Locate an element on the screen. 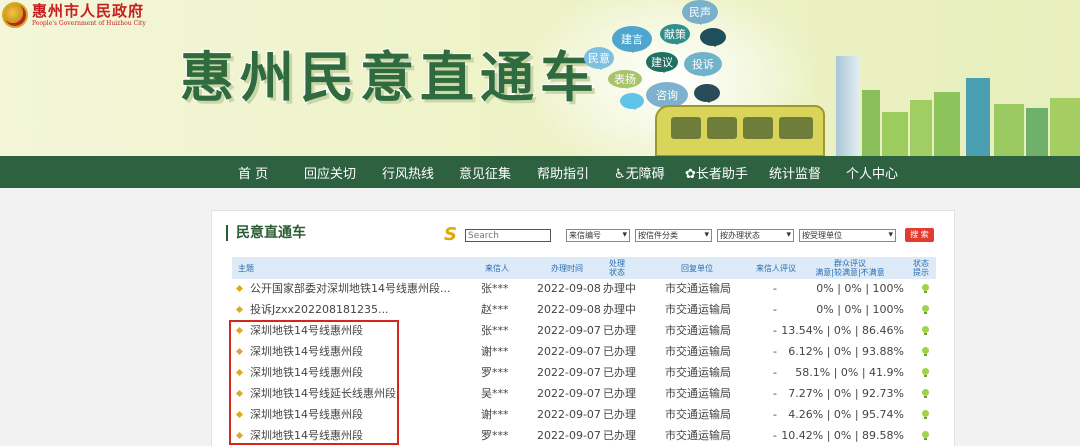 The width and height of the screenshot is (1080, 446). nav-user-center: 个人中心 is located at coordinates (872, 172).